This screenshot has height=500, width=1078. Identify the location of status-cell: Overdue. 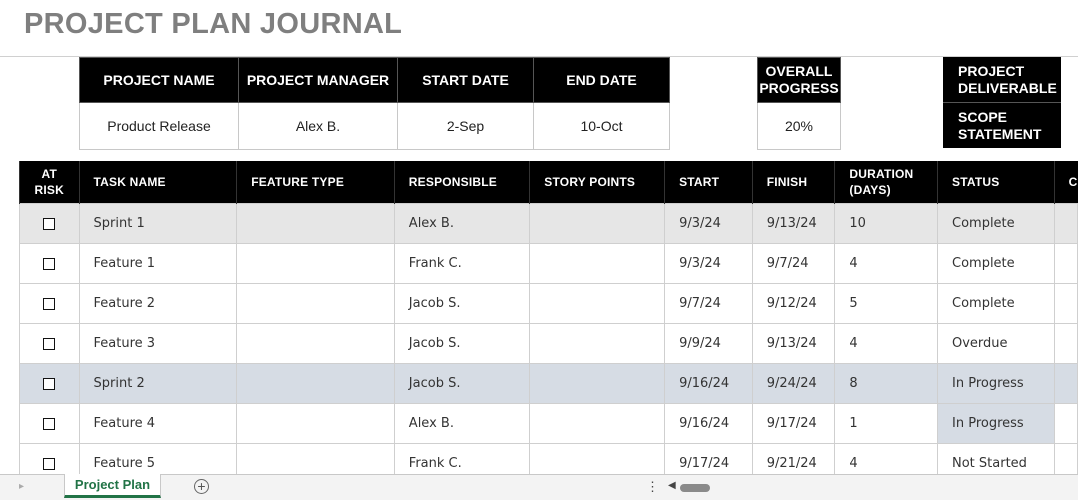
(996, 343).